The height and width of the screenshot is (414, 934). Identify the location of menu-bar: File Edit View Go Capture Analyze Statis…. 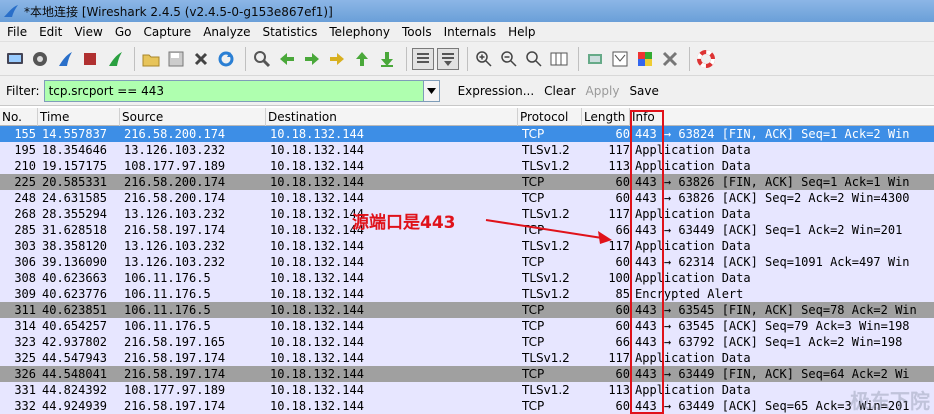
(467, 32).